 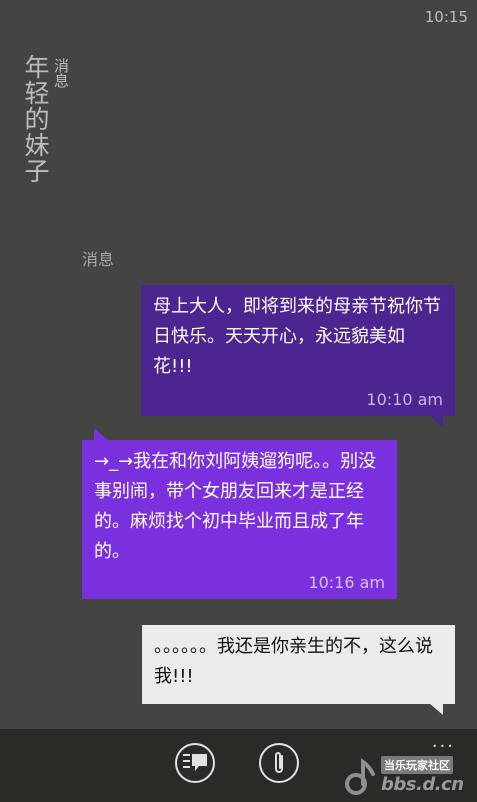 I want to click on message-time: 10:16 am, so click(x=346, y=582).